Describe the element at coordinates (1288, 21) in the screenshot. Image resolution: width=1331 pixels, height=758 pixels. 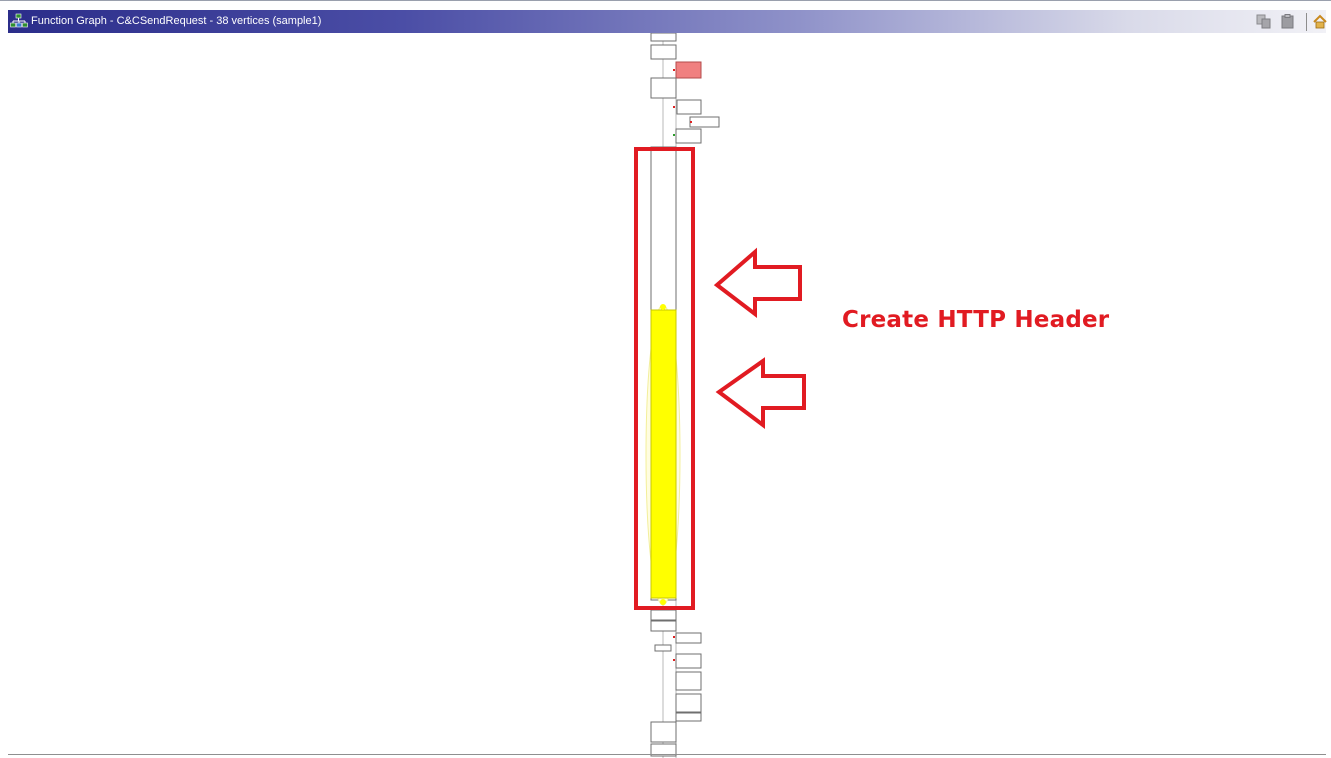
I see `paste-icon` at that location.